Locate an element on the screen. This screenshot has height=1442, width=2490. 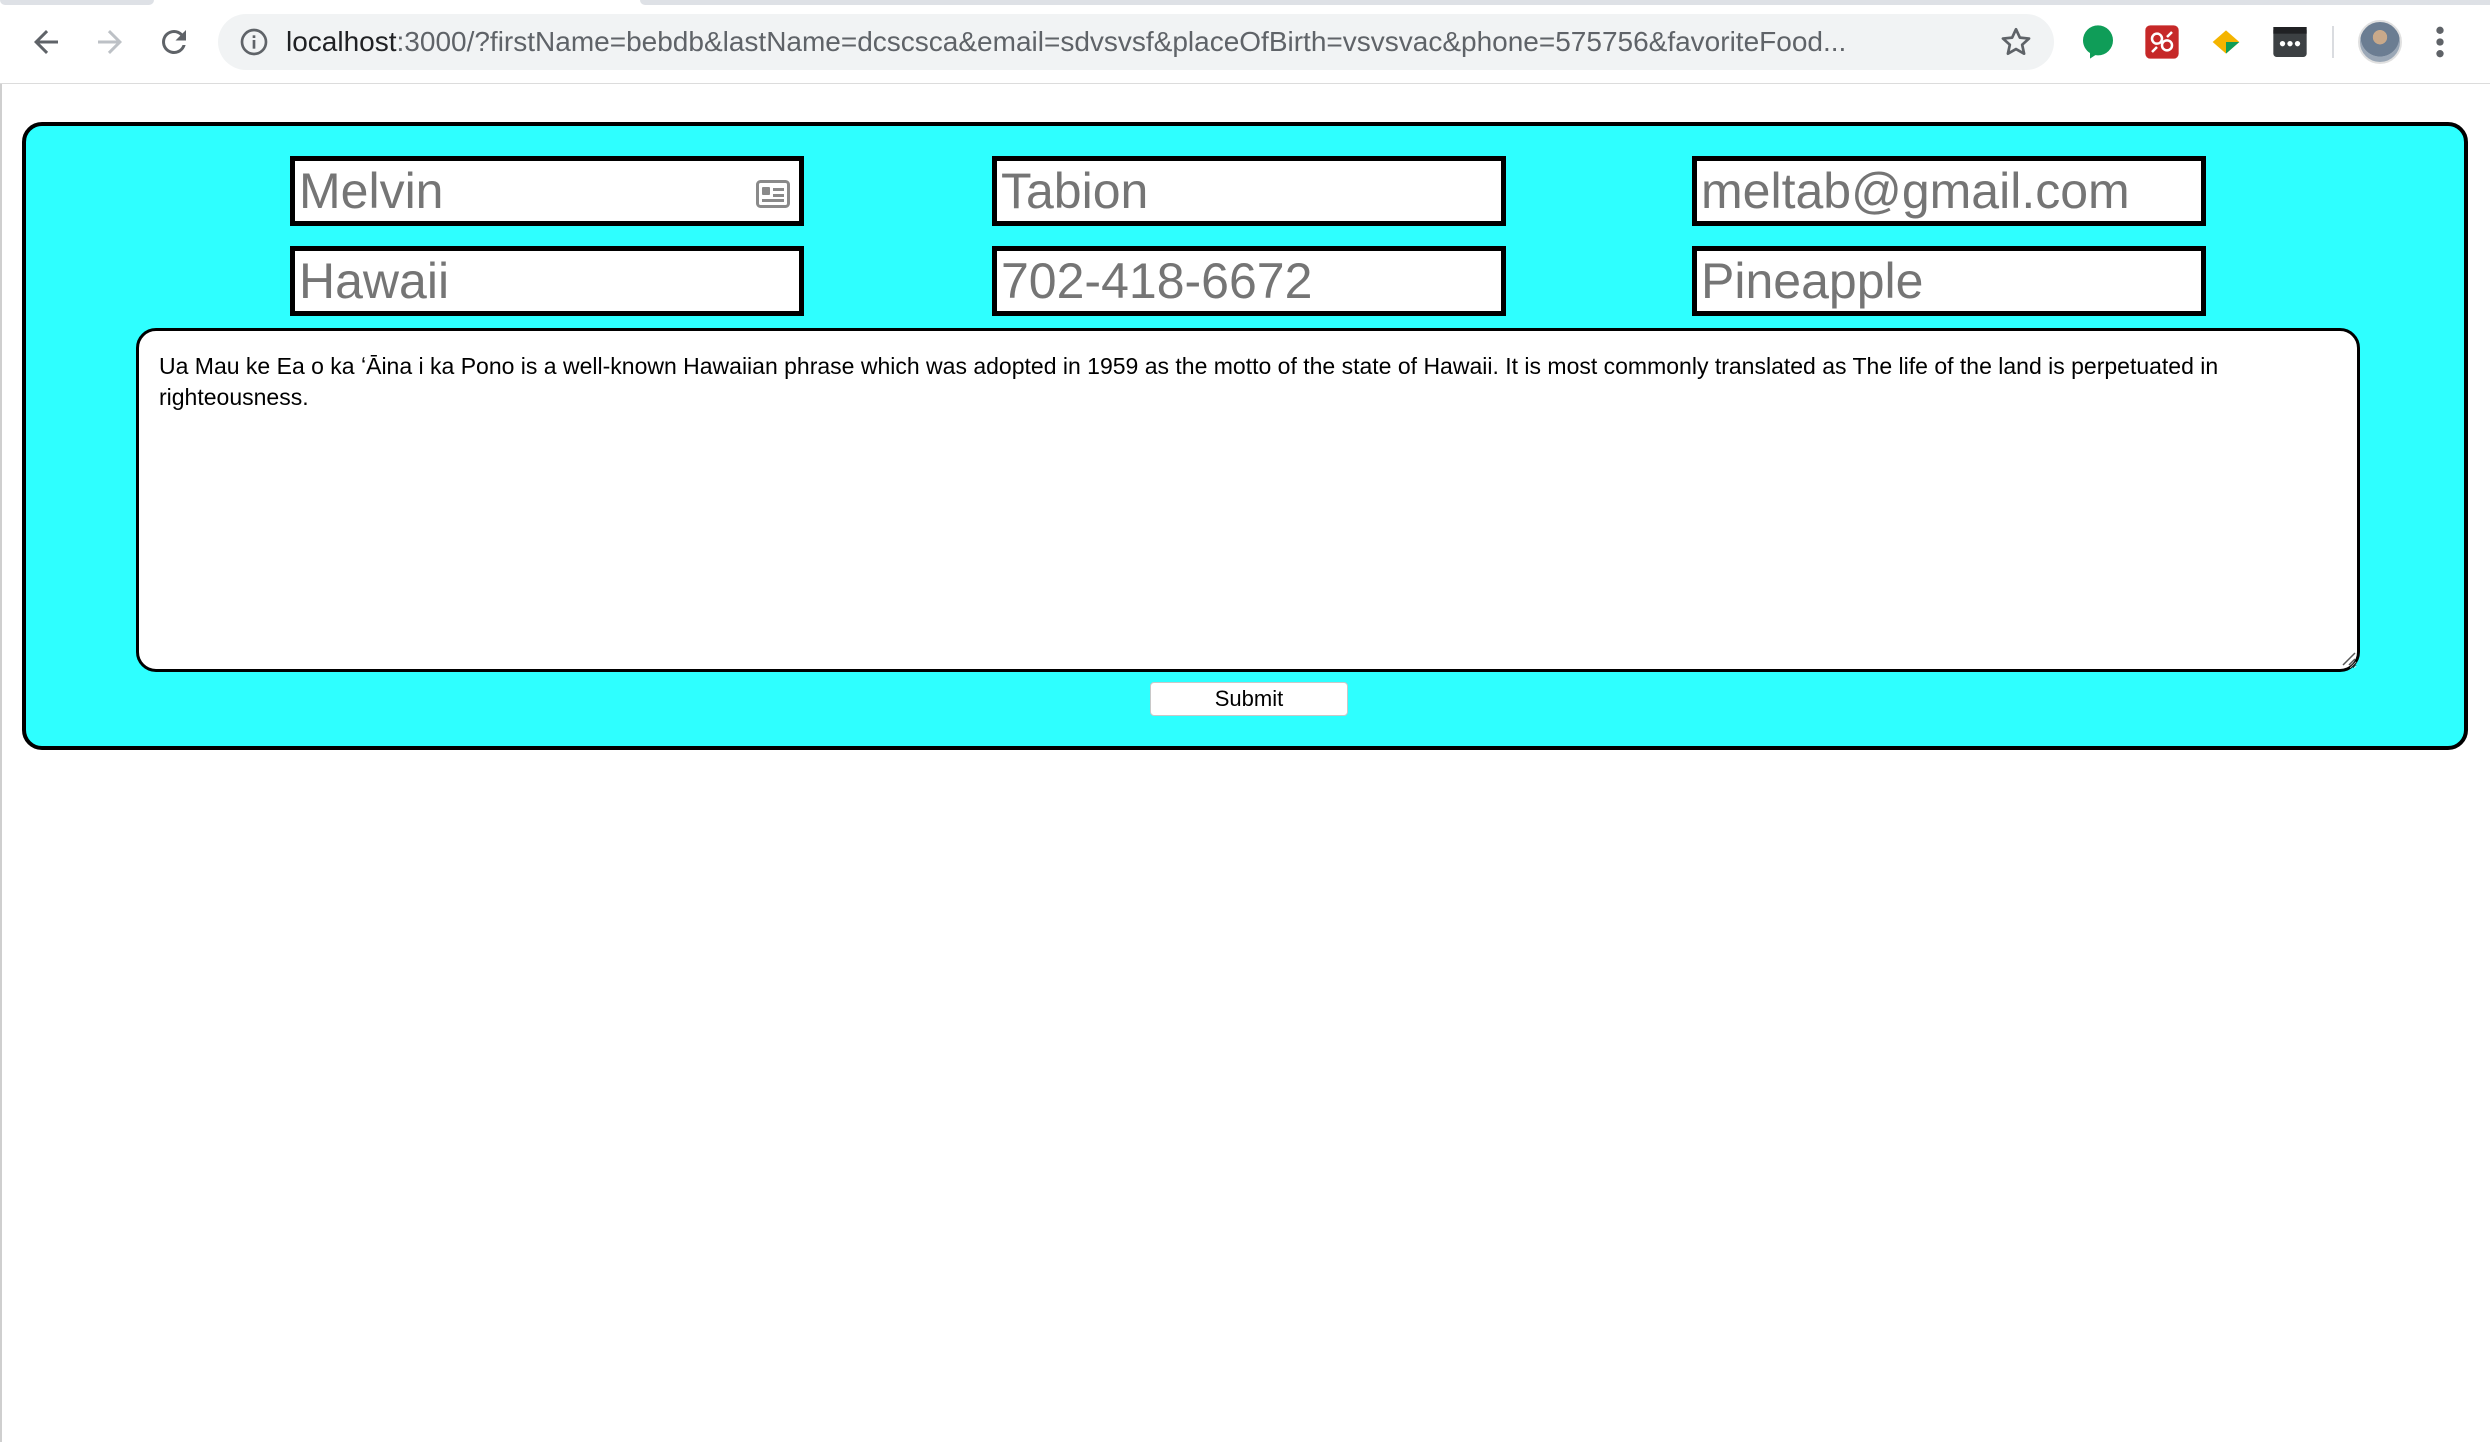
back-button is located at coordinates (46, 42).